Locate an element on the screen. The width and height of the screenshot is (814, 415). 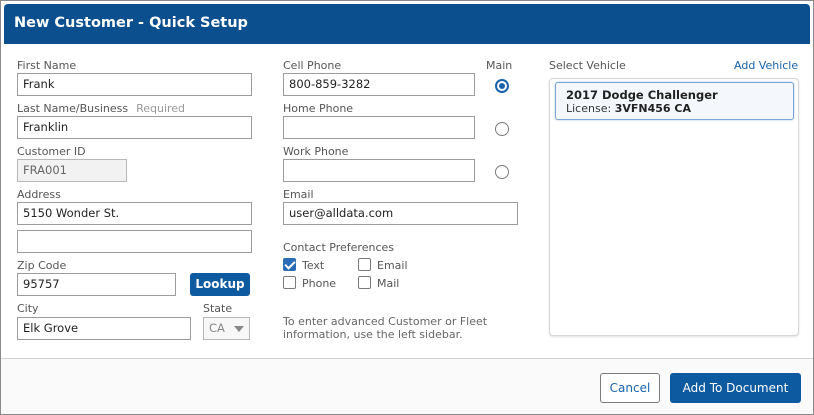
dialog-footer: Cancel Add To Document is located at coordinates (407, 386).